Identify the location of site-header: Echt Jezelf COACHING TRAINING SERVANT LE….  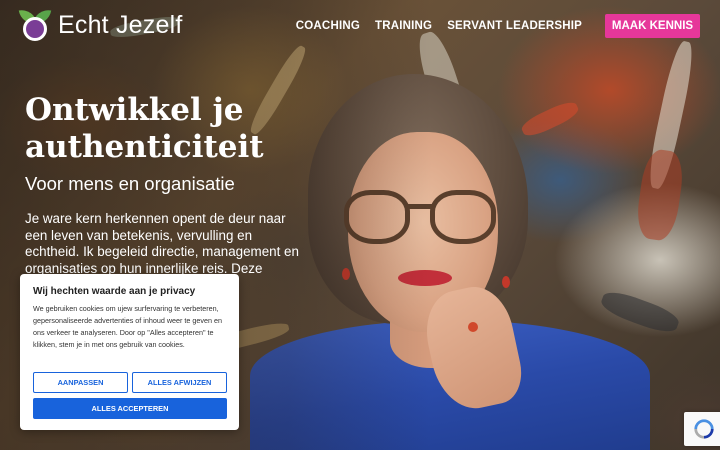
(360, 26).